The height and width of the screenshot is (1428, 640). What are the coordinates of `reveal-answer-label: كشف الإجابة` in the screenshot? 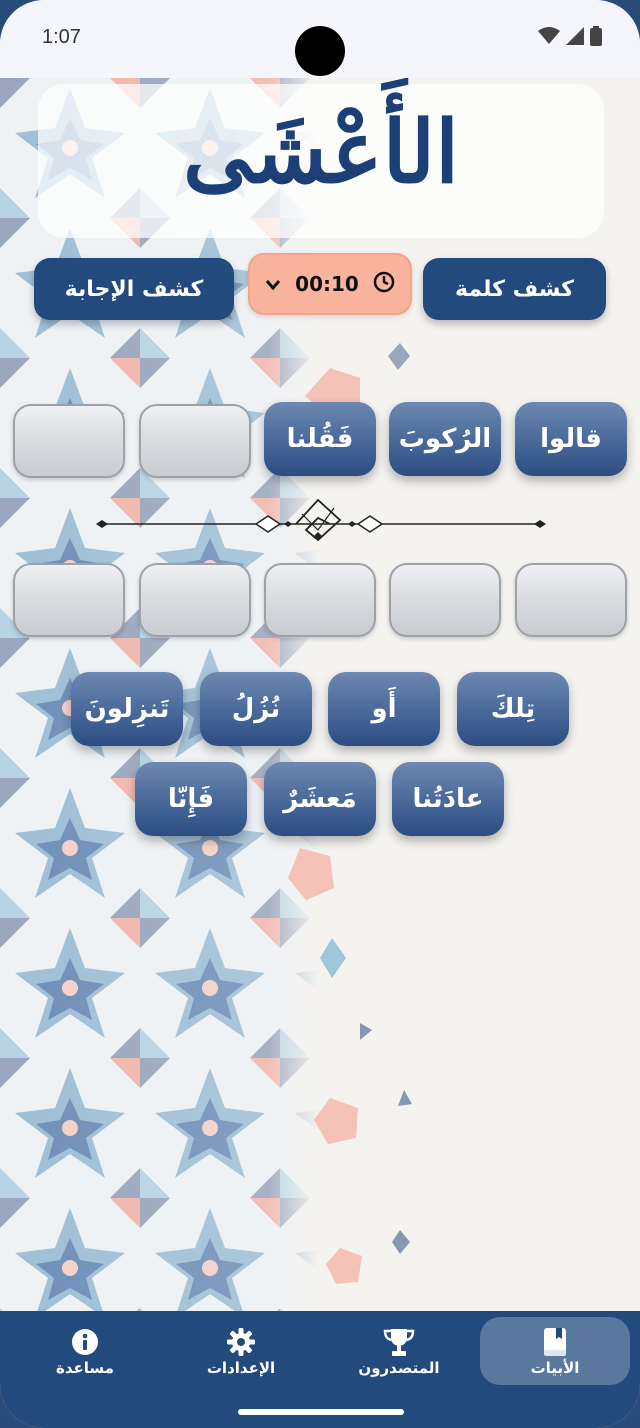 It's located at (134, 289).